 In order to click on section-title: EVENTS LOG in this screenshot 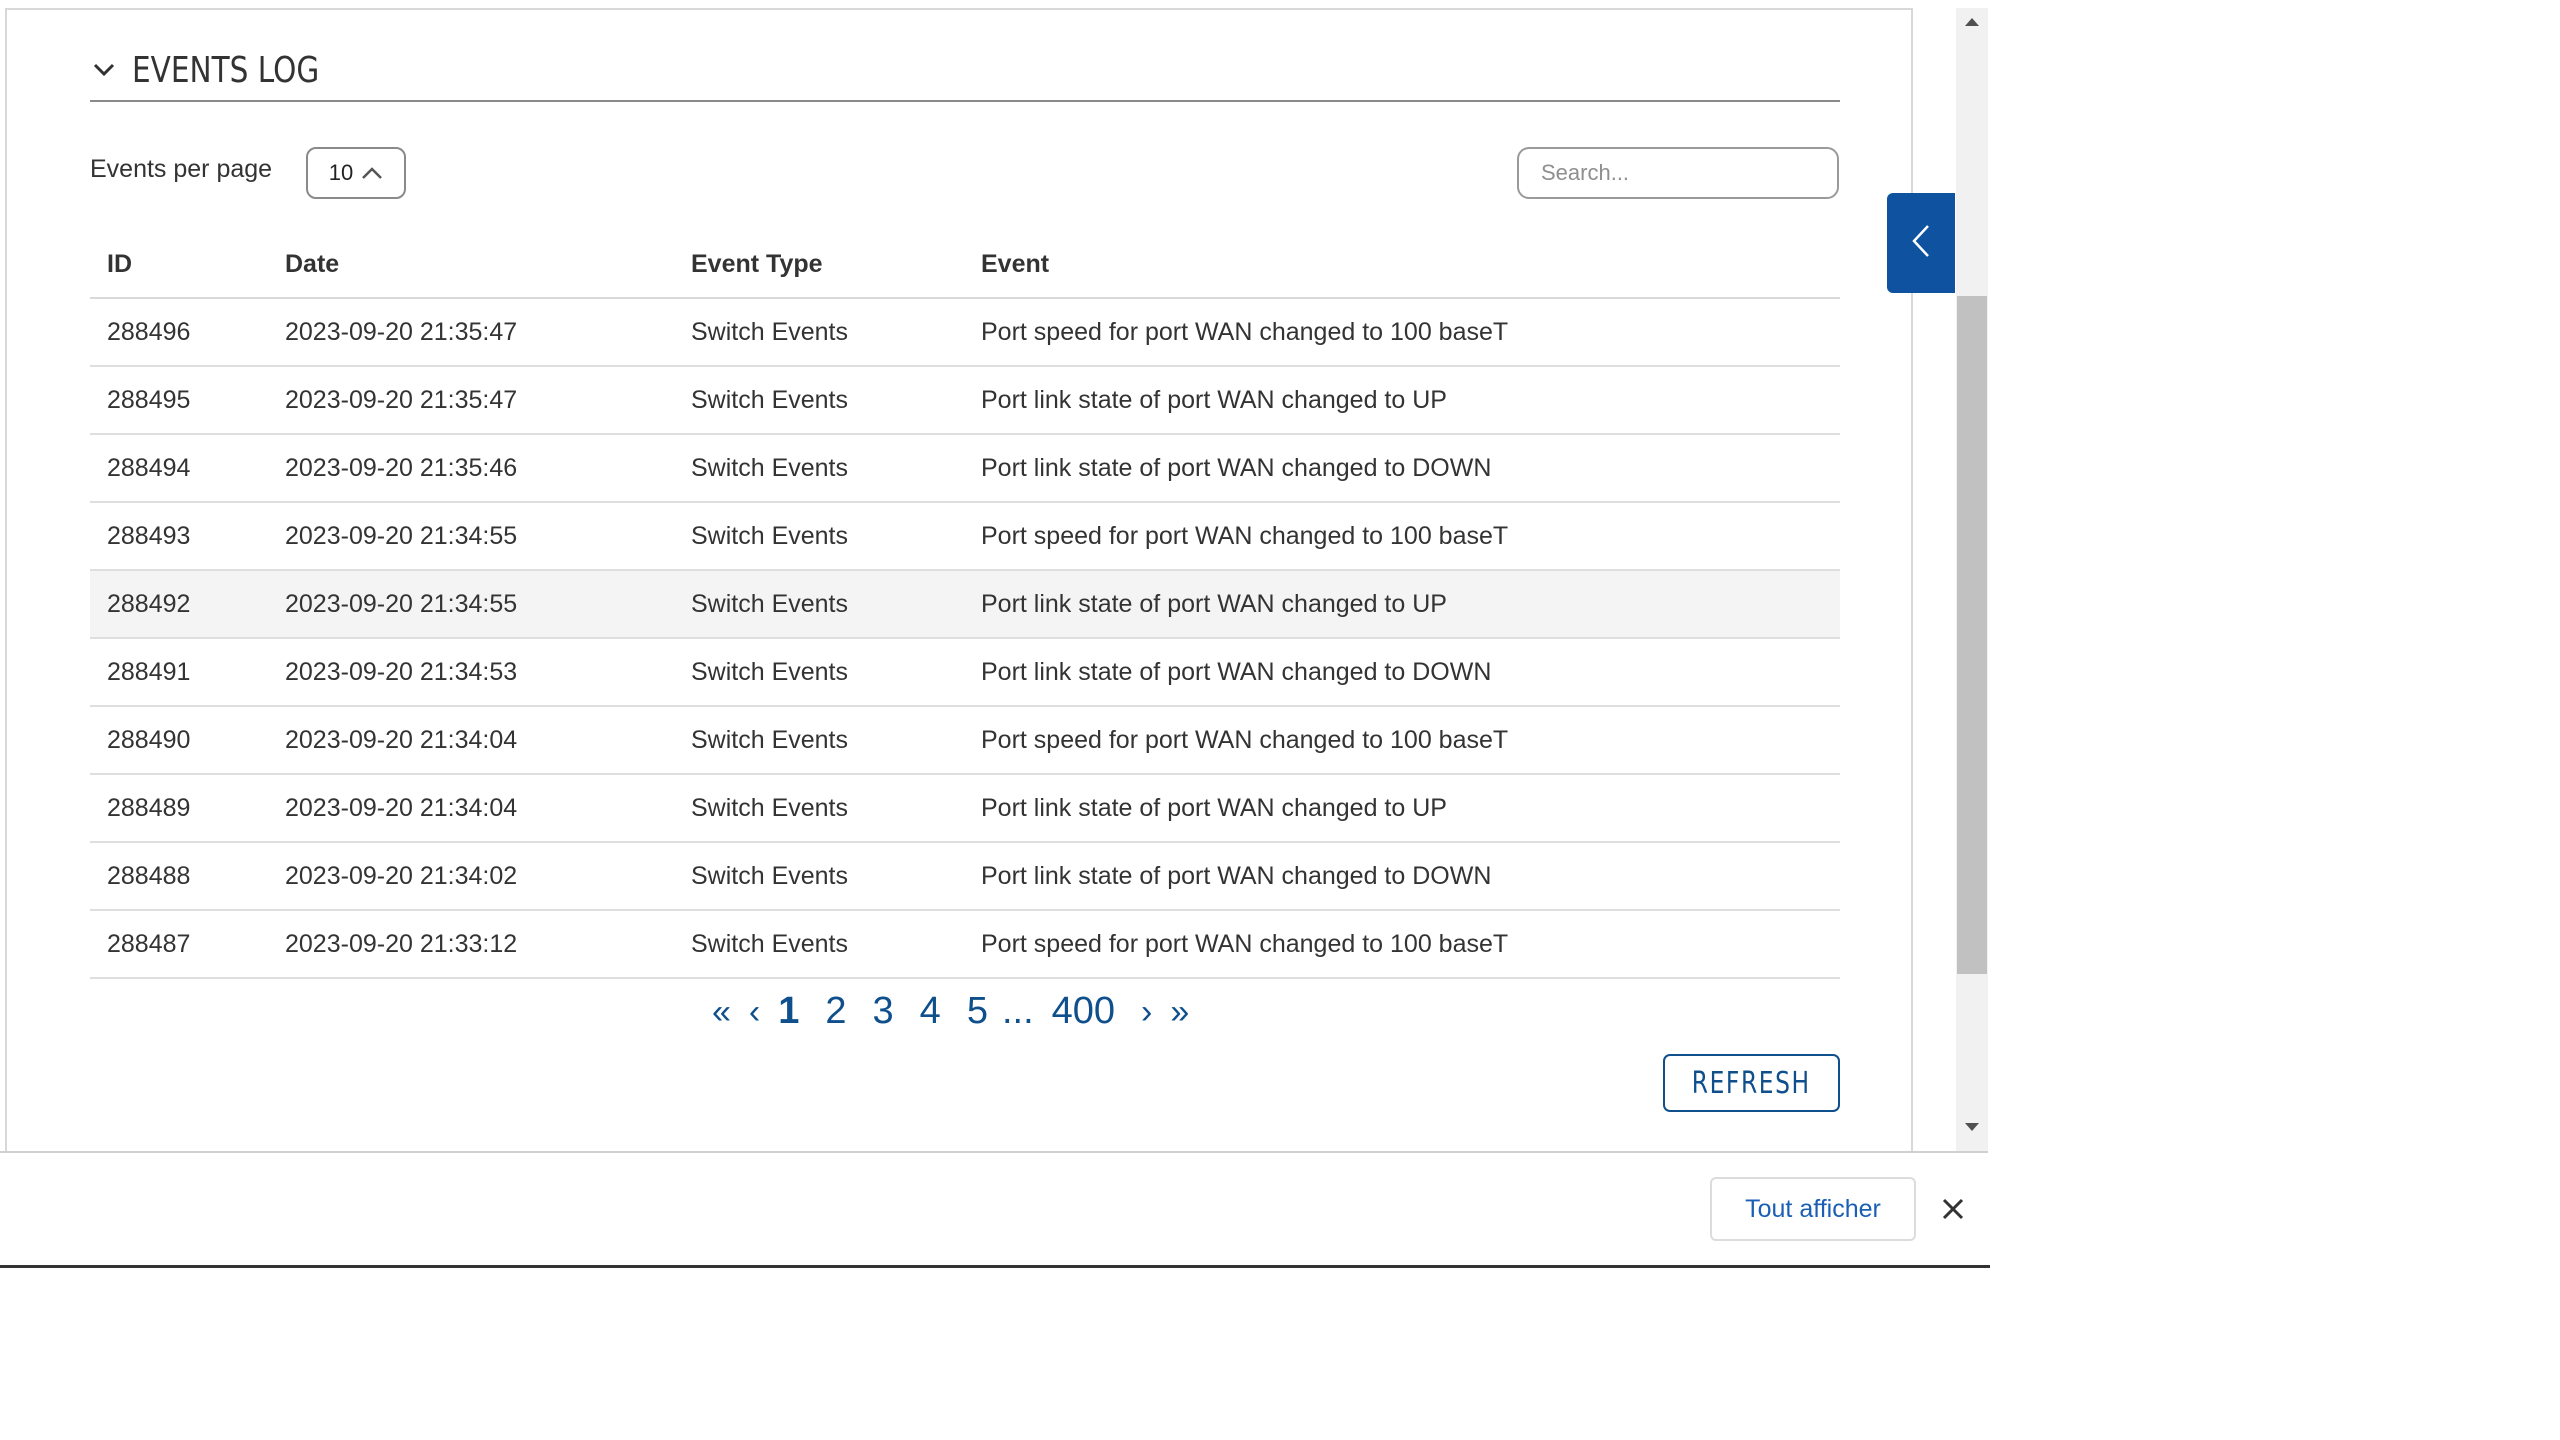, I will do `click(226, 70)`.